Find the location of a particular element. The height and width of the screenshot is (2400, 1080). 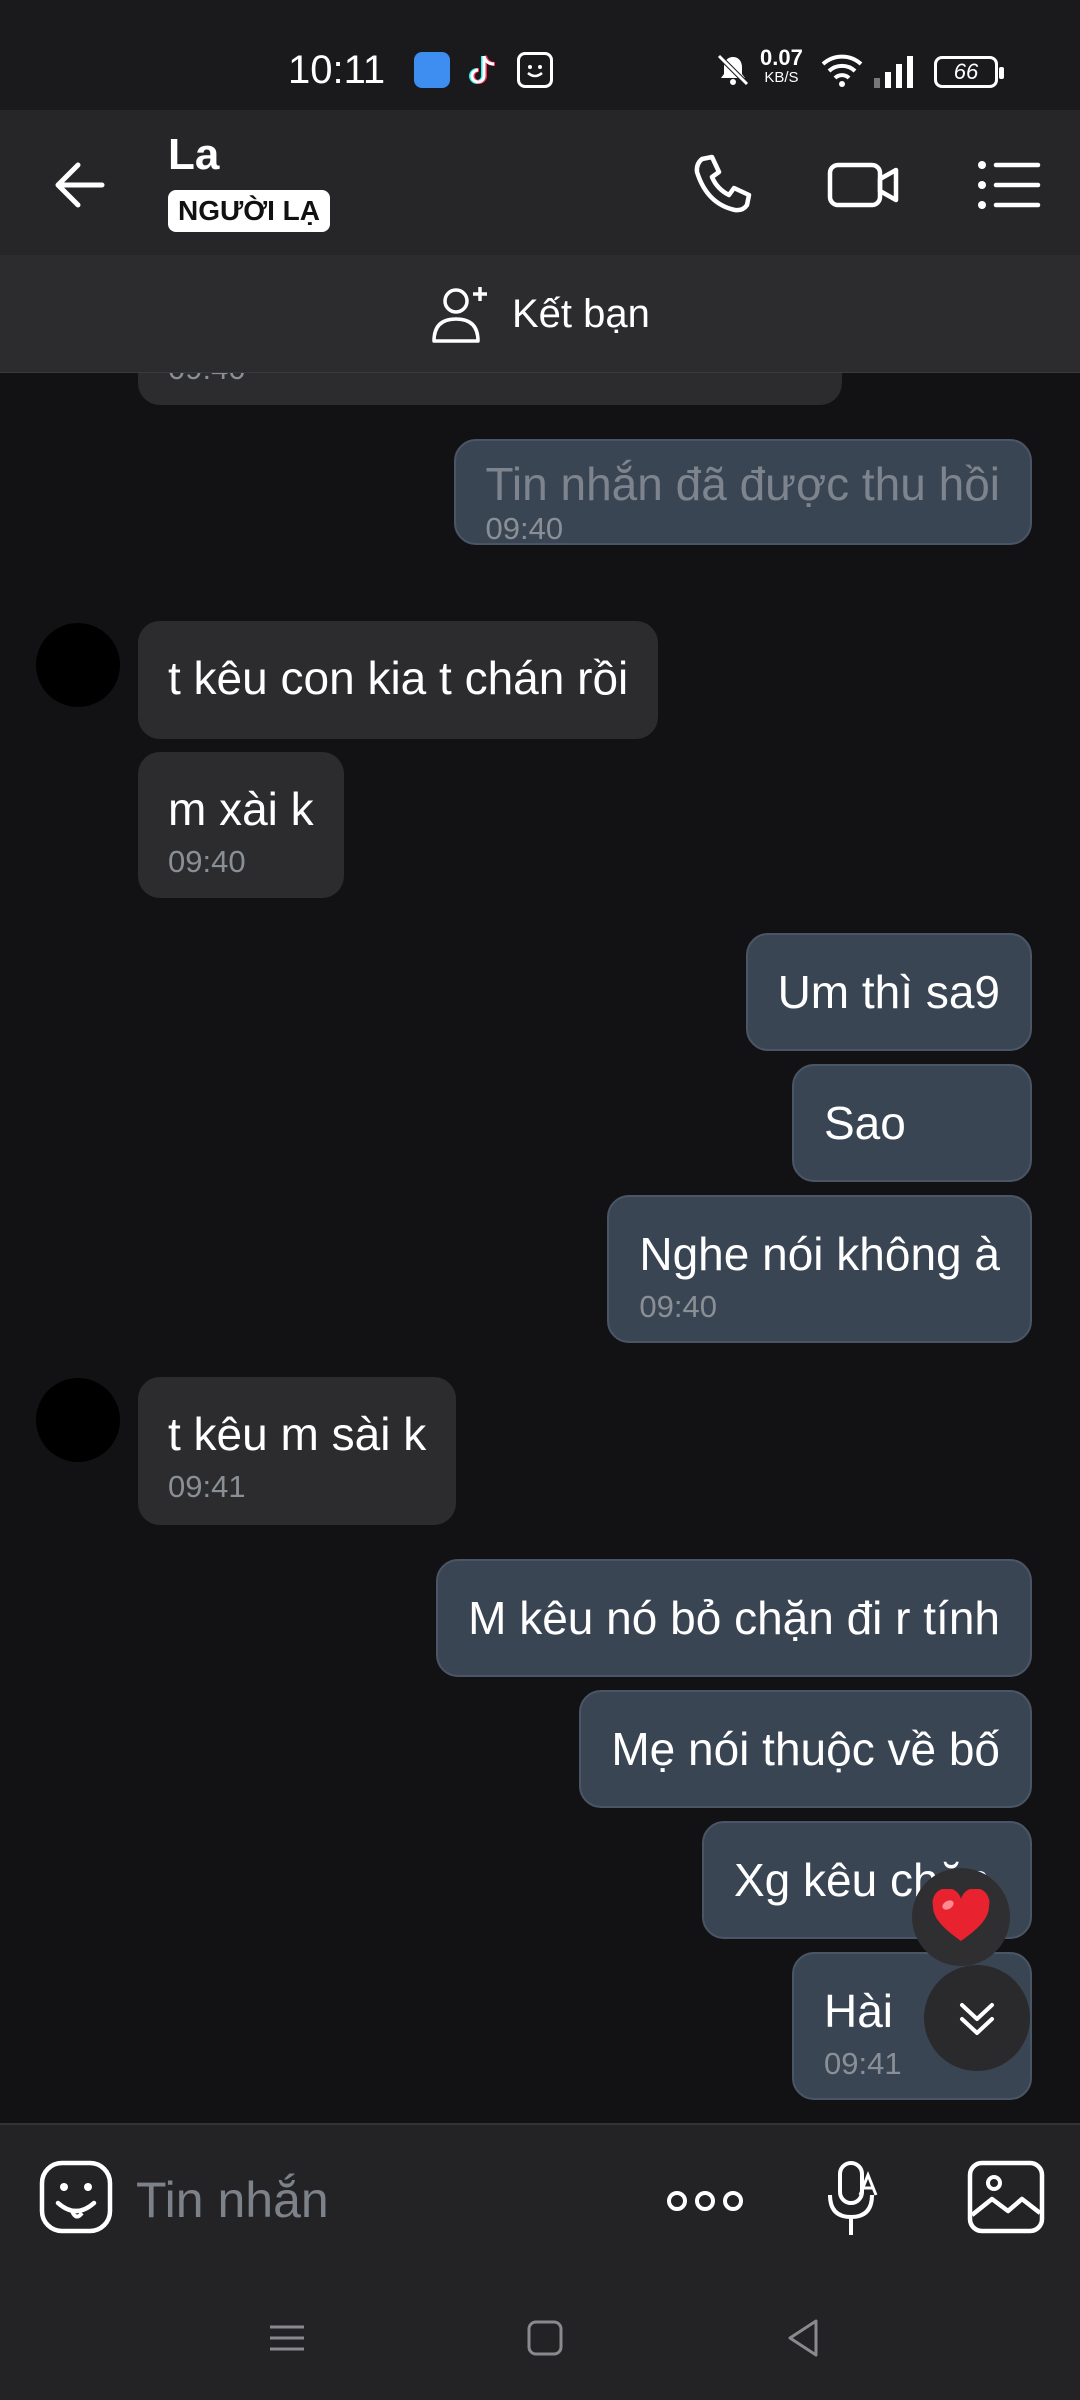

triangle-back-icon is located at coordinates (803, 2338).